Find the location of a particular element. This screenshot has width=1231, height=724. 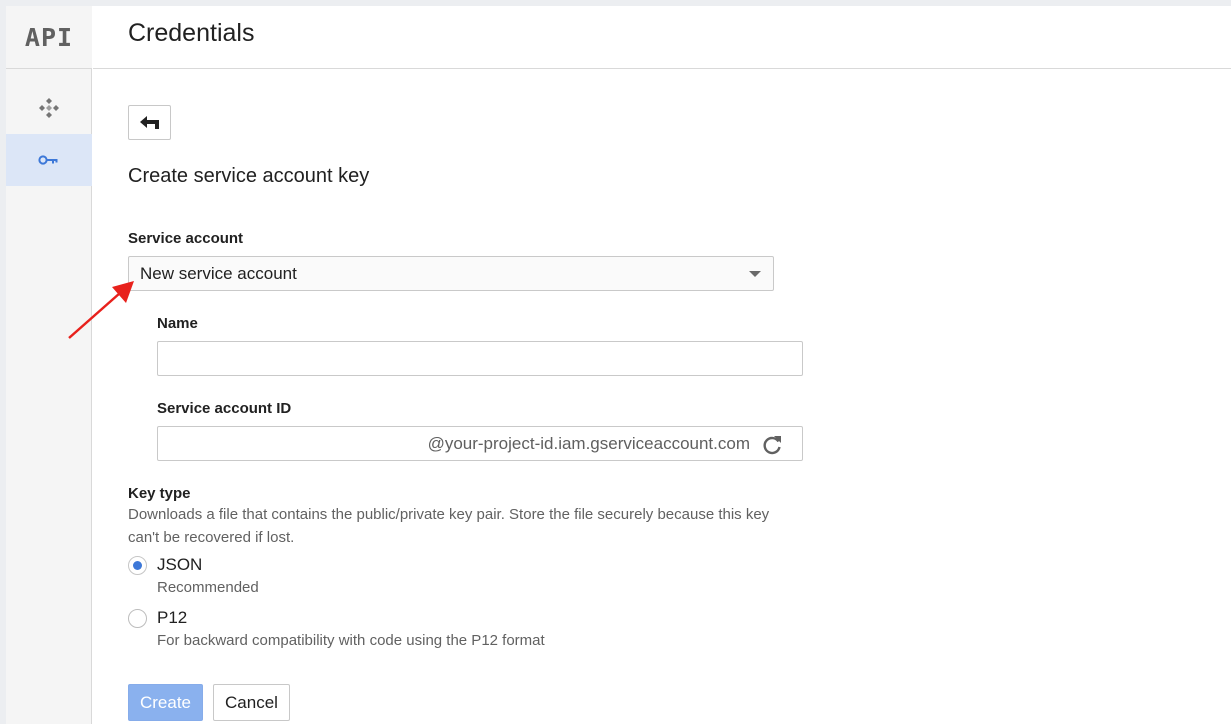

service-account-select: New service account is located at coordinates (451, 273).